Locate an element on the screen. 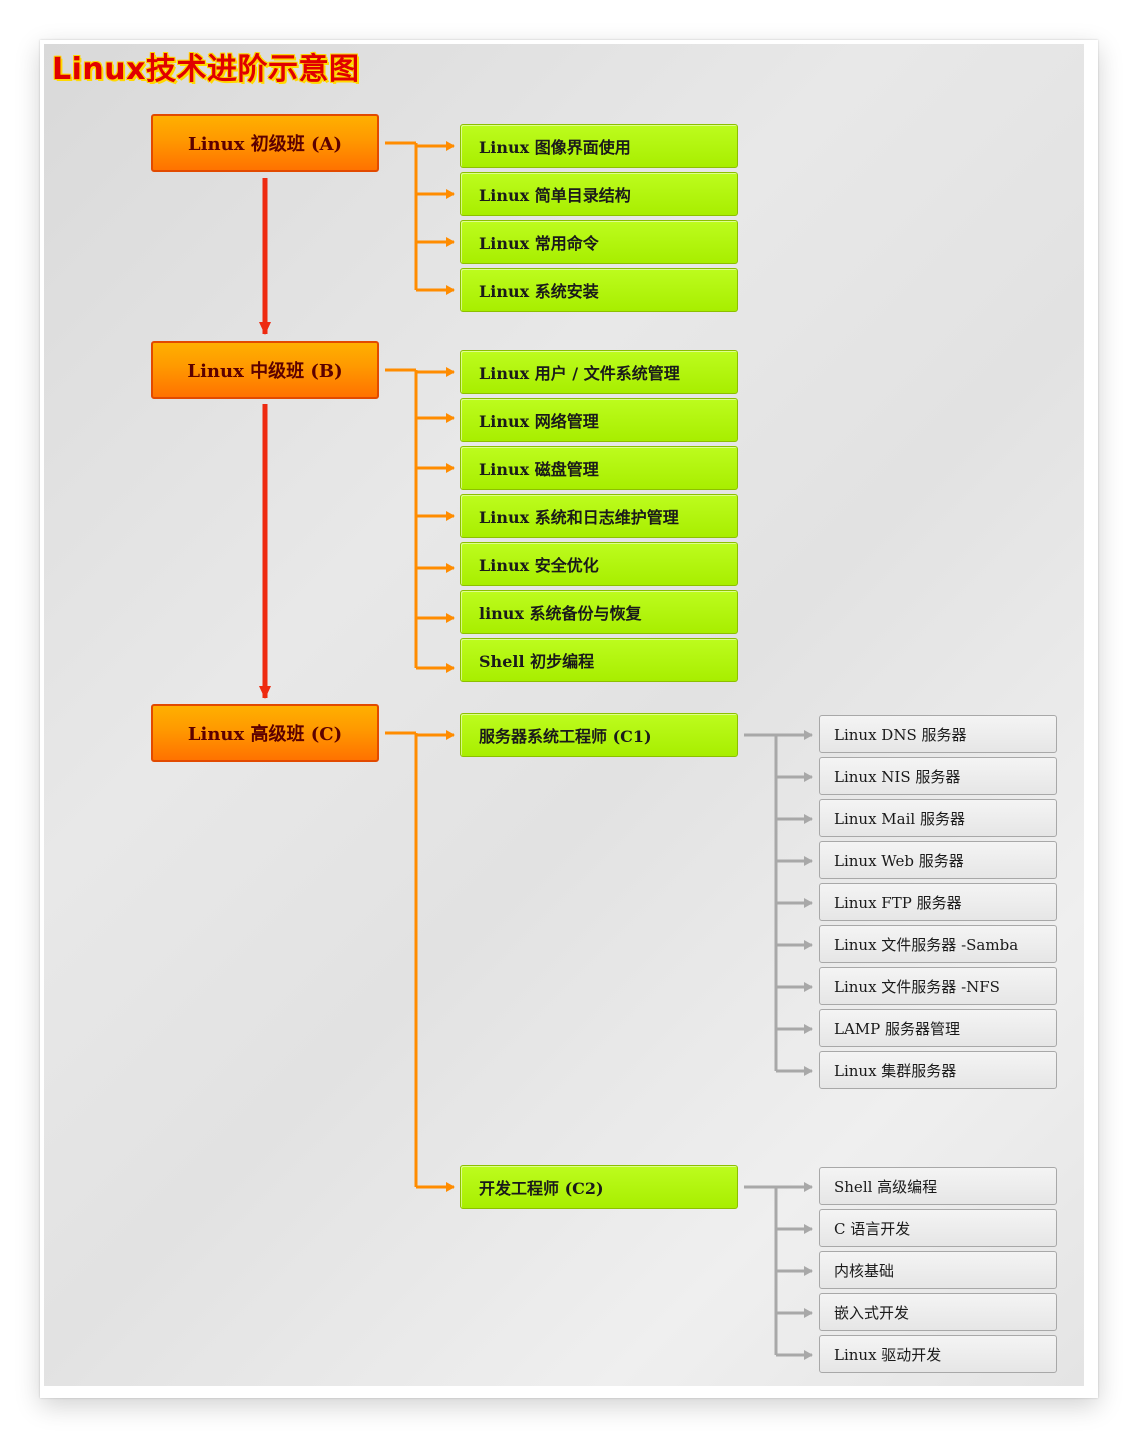 The image size is (1138, 1438). level-a-item: Linux 常用命令 is located at coordinates (599, 242).